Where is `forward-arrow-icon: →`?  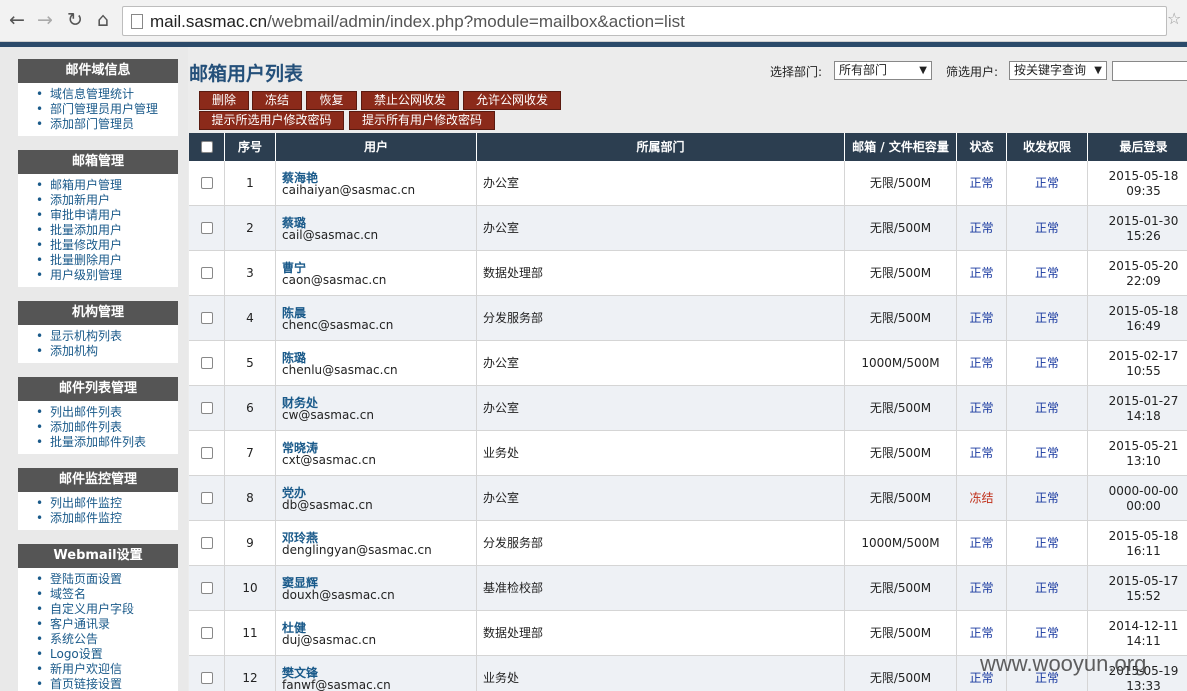
forward-arrow-icon: → is located at coordinates (45, 20).